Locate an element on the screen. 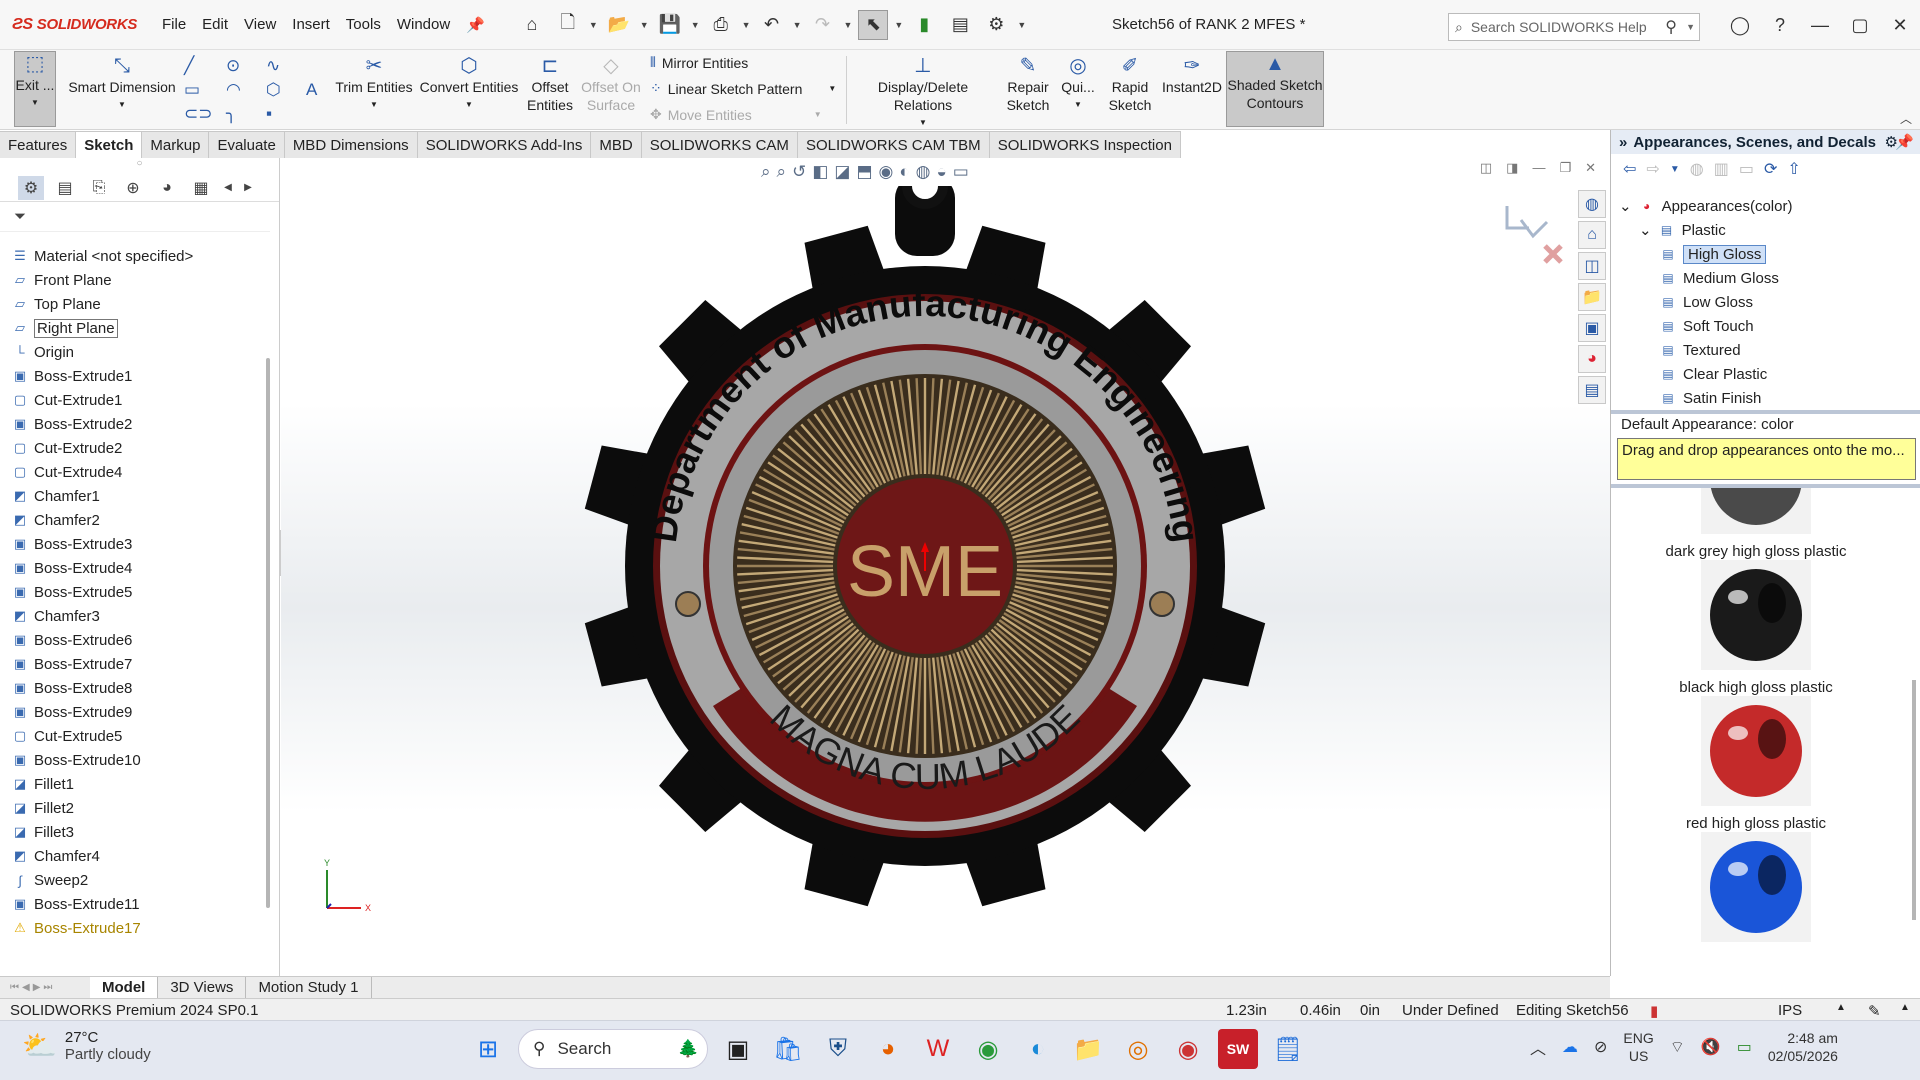 This screenshot has width=1920, height=1080. tree-item: ▣ Boss-Extrude7 is located at coordinates (132, 664).